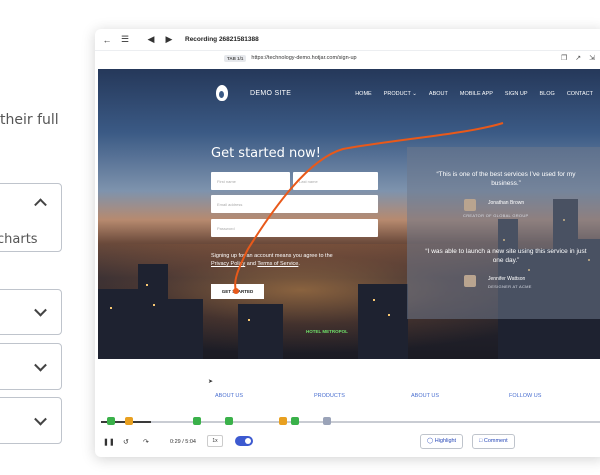 This screenshot has width=600, height=475. Describe the element at coordinates (442, 441) in the screenshot. I see `highlight-button: ◯ Highlight` at that location.